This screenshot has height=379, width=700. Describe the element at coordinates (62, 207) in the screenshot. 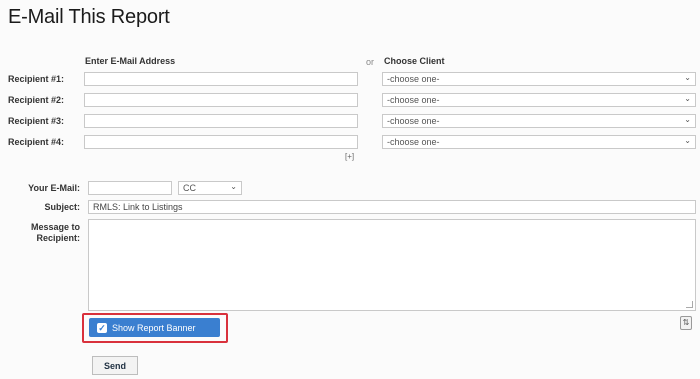

I see `subject-label: Subject:` at that location.